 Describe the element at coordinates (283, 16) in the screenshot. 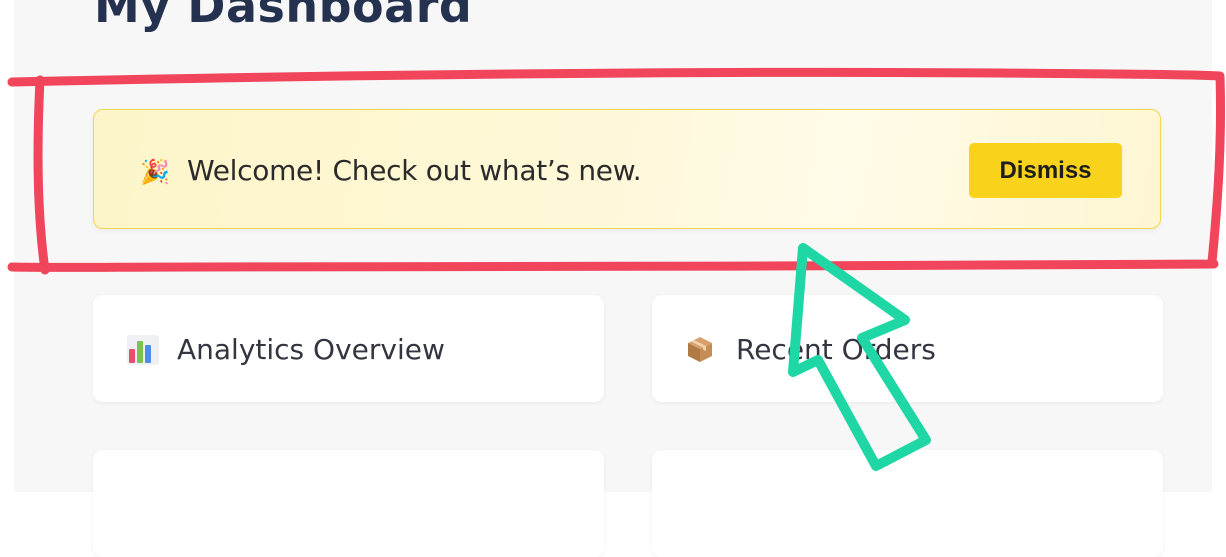

I see `page-title: My Dashboard` at that location.